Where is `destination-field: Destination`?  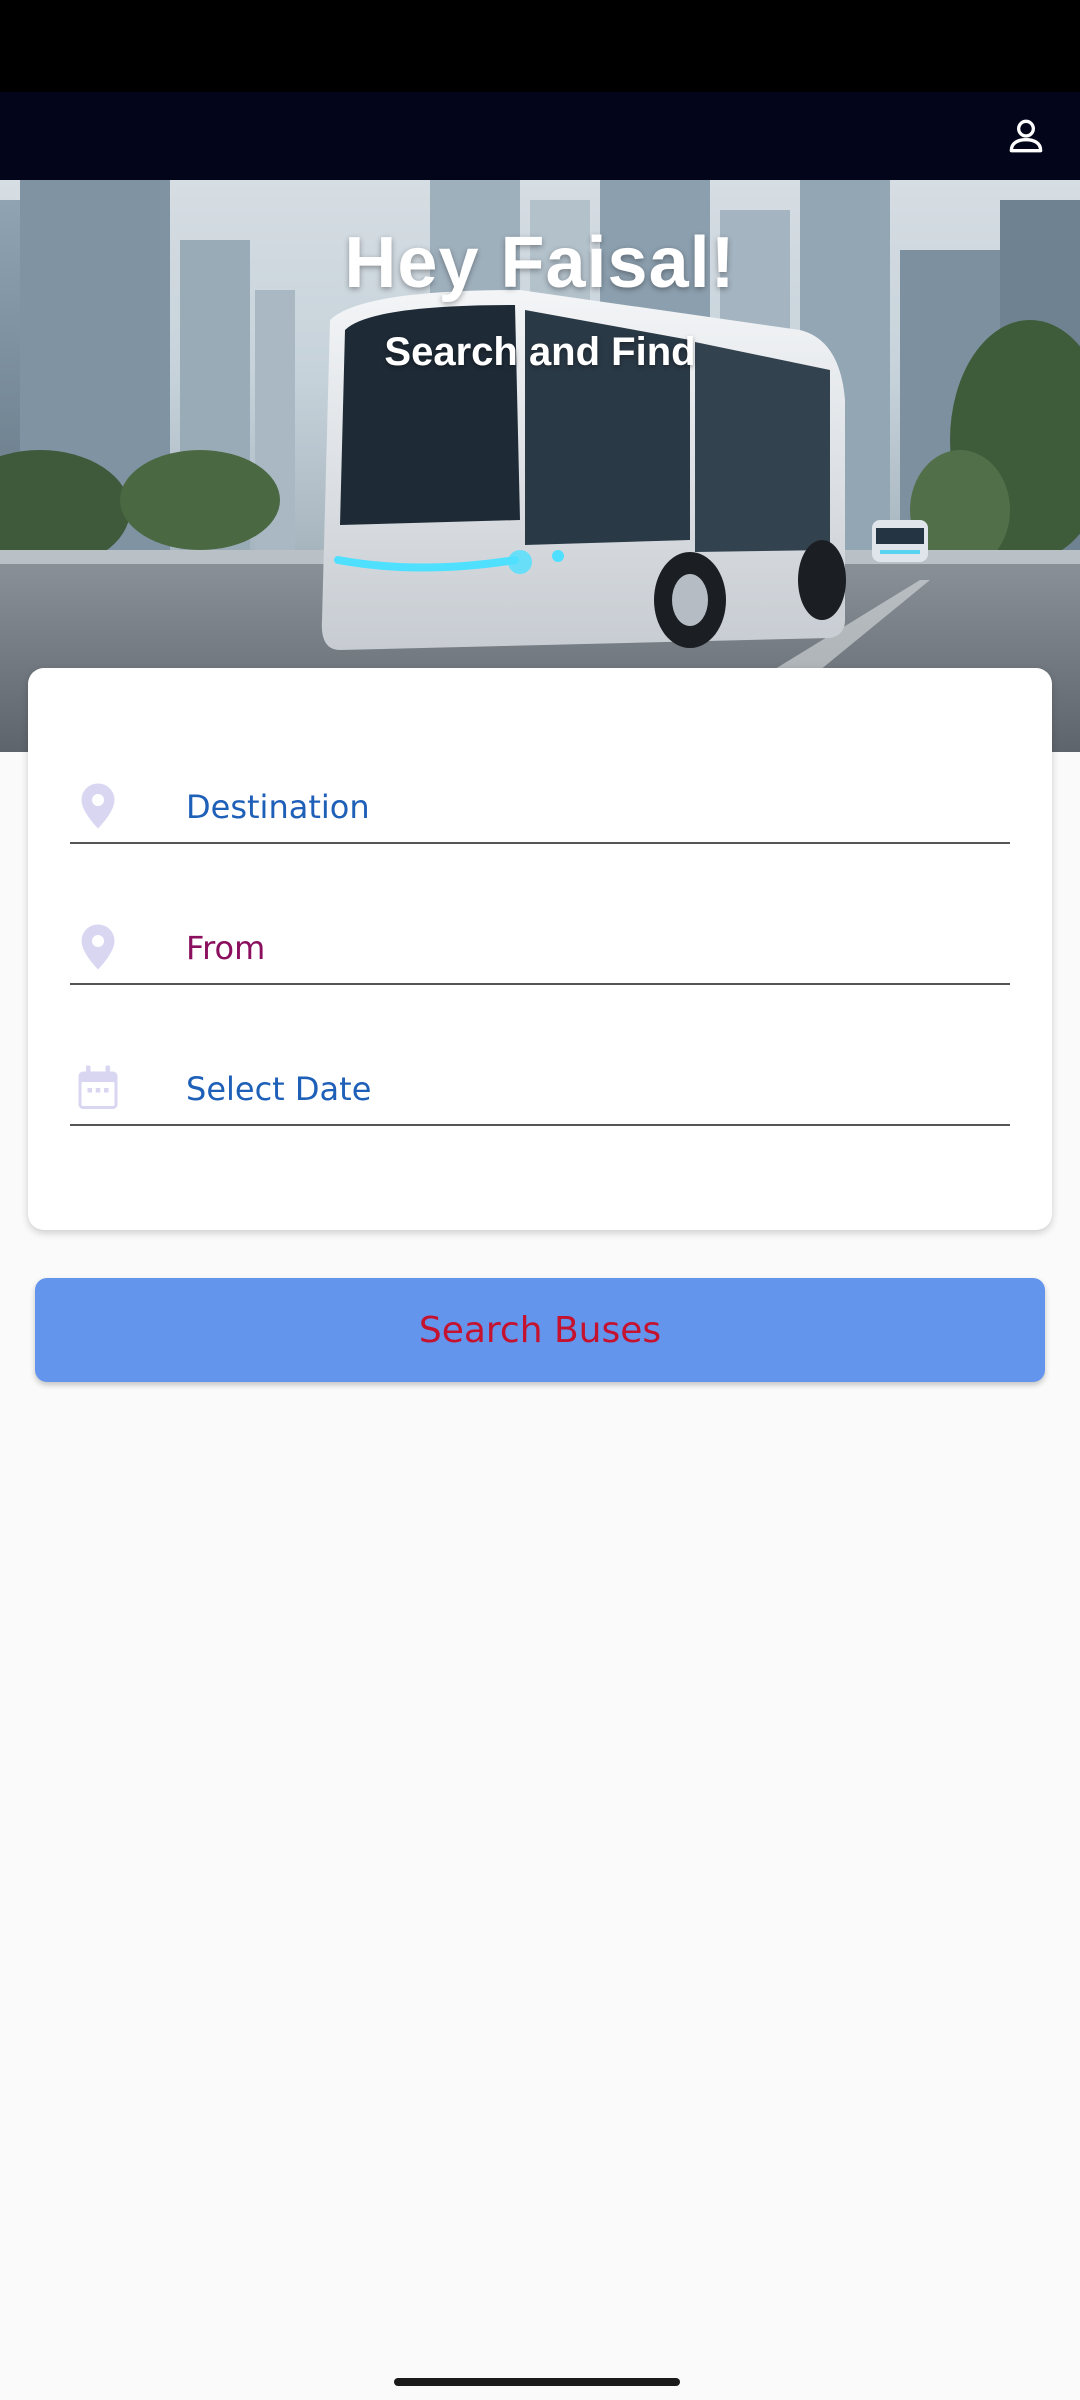
destination-field: Destination is located at coordinates (540, 808).